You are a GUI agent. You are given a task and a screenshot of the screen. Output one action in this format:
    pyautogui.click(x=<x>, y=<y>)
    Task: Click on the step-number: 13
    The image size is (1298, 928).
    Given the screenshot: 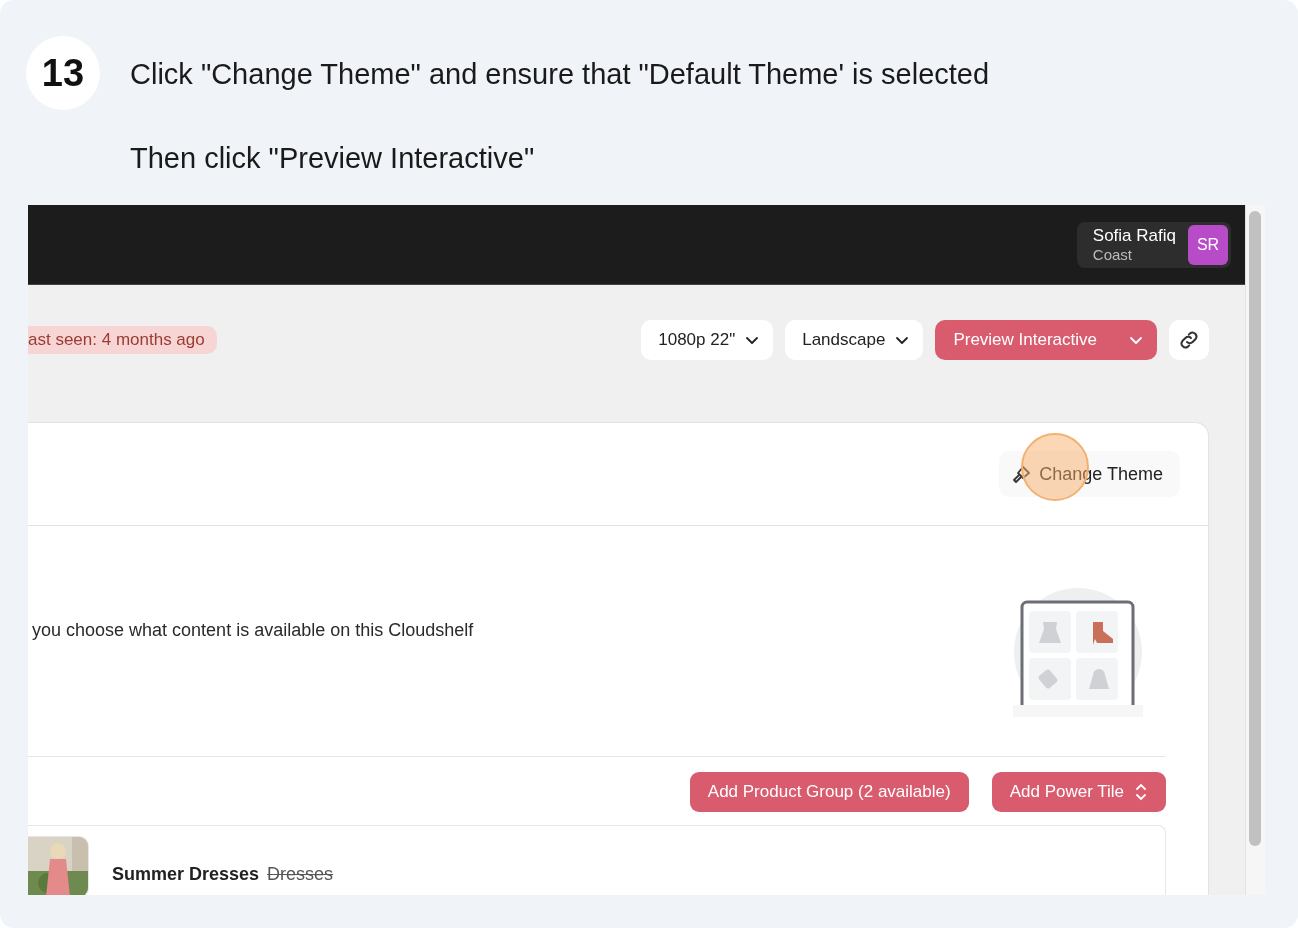 What is the action you would take?
    pyautogui.click(x=63, y=73)
    